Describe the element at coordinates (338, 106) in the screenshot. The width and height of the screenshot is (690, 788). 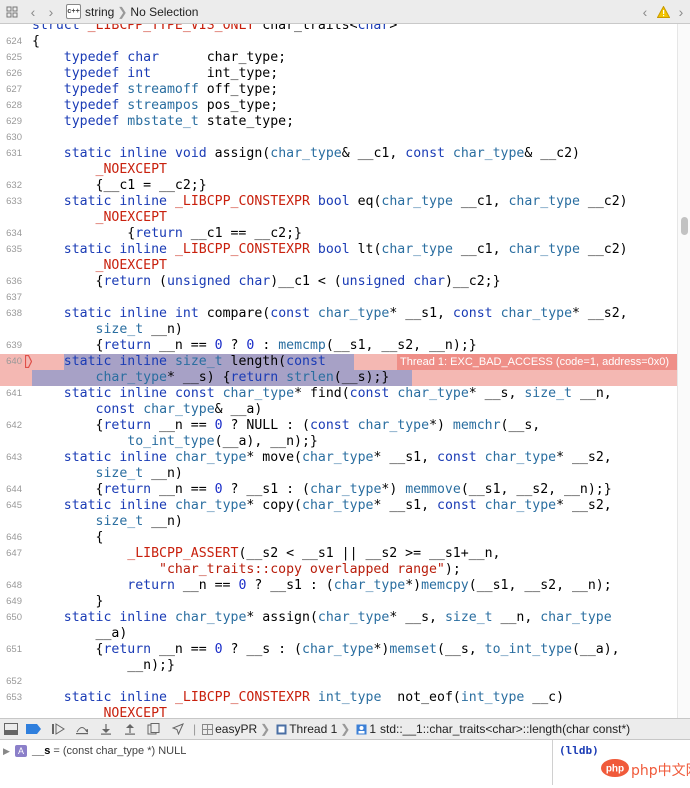
I see `code-line: 628 typedef streampos pos_type;` at that location.